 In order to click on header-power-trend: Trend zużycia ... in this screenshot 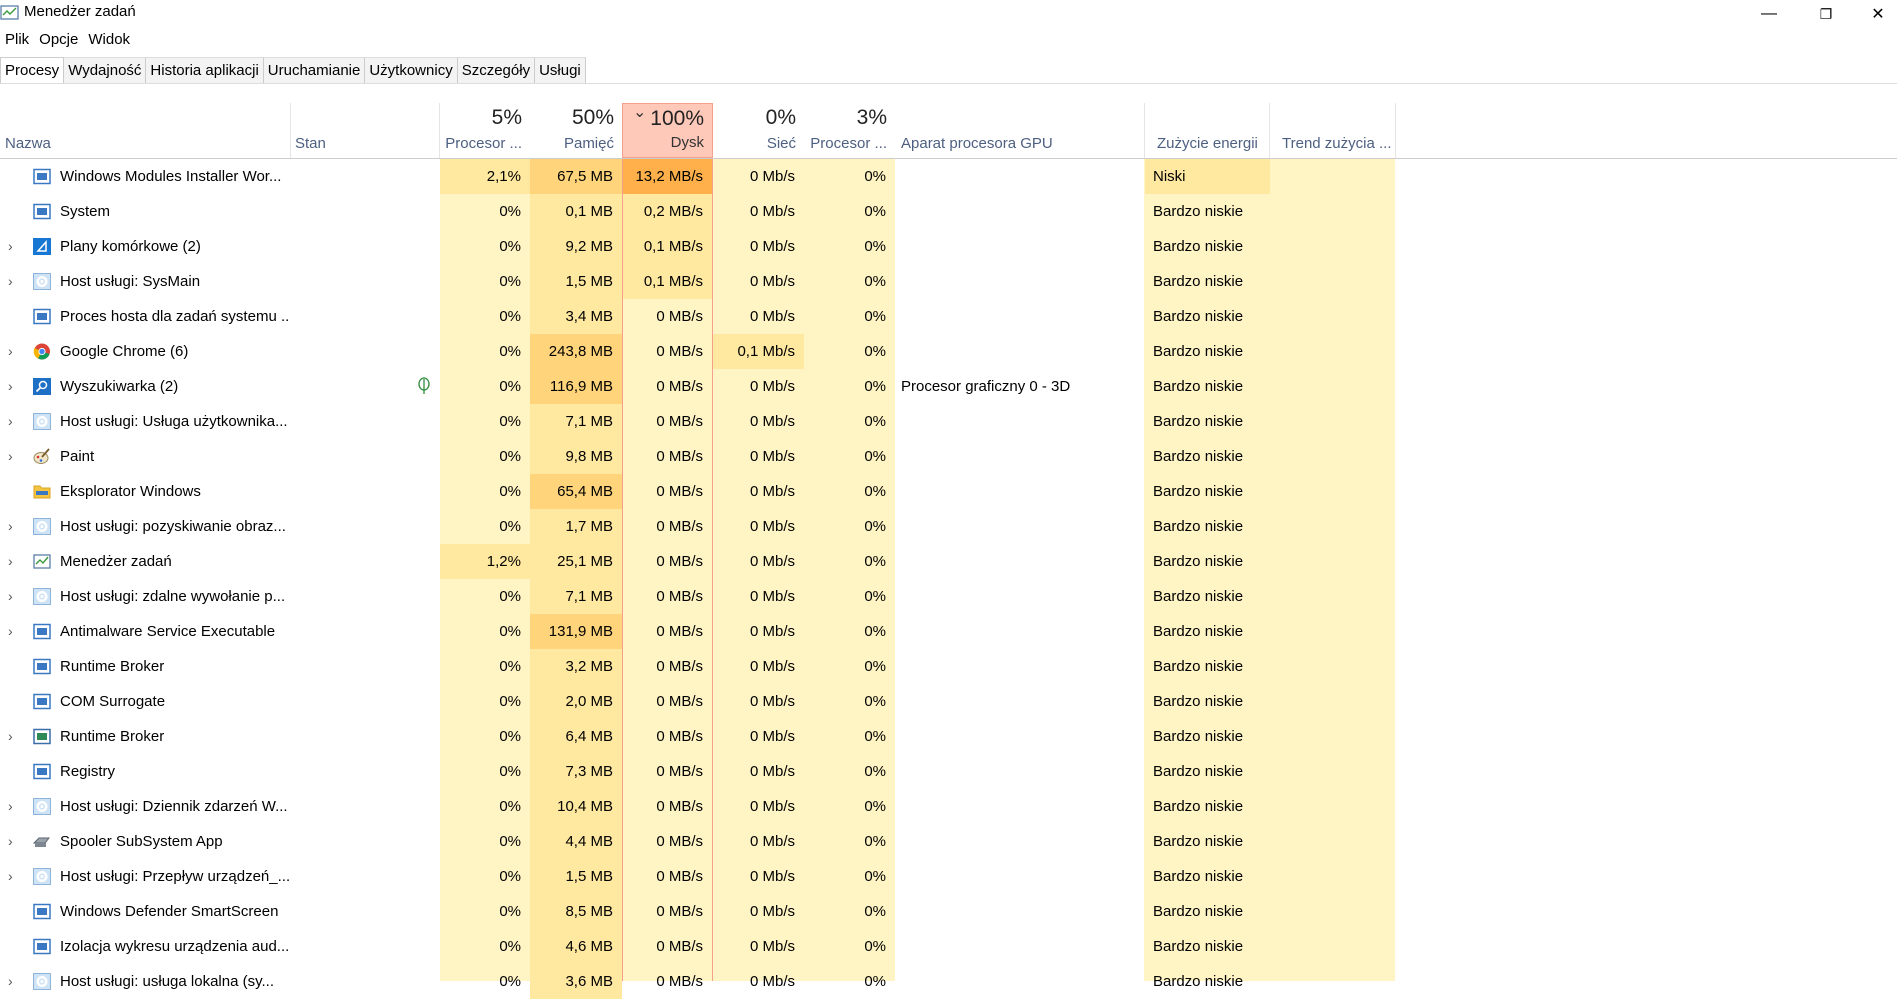, I will do `click(1332, 130)`.